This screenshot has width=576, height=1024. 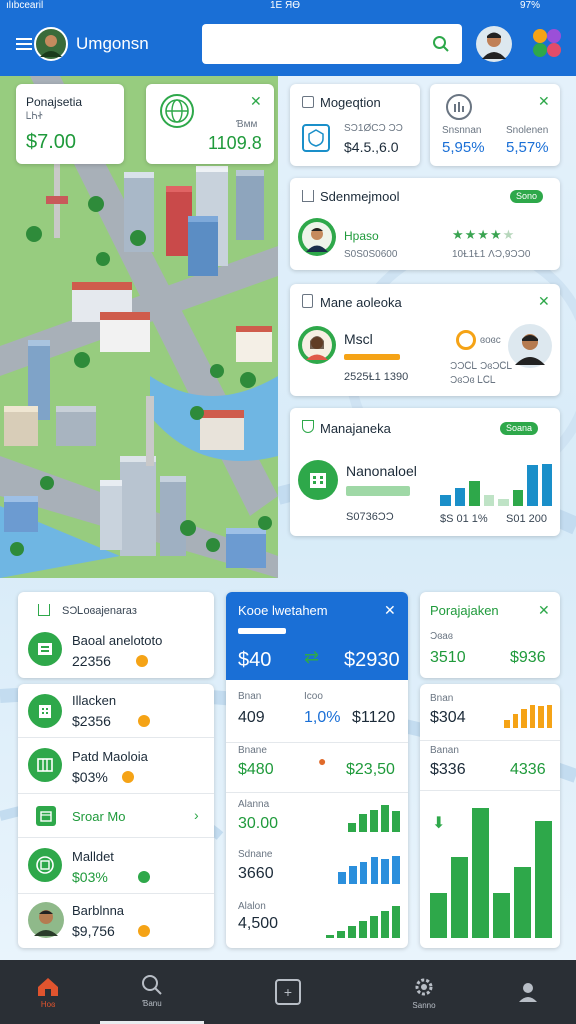 I want to click on row-value: $480, so click(x=256, y=769).